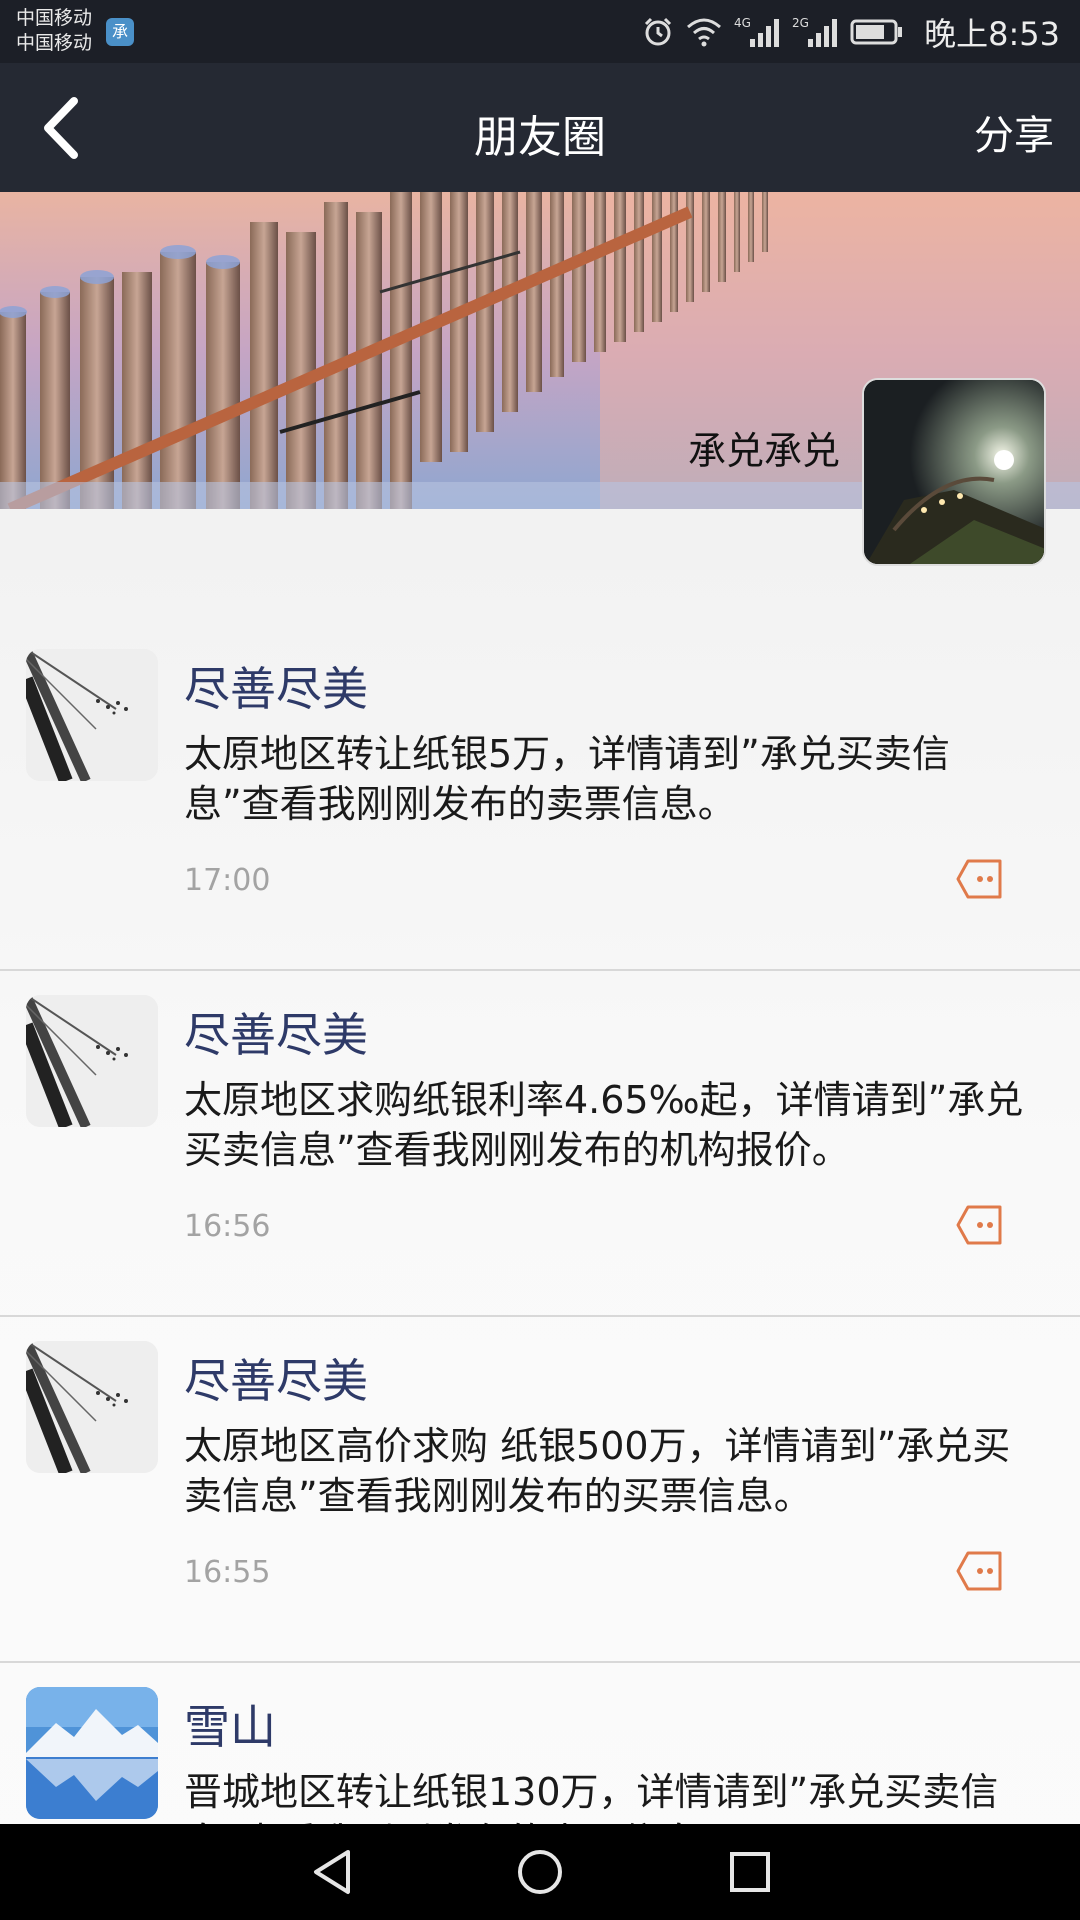 The height and width of the screenshot is (1920, 1080). I want to click on svg-text: 4G, so click(742, 23).